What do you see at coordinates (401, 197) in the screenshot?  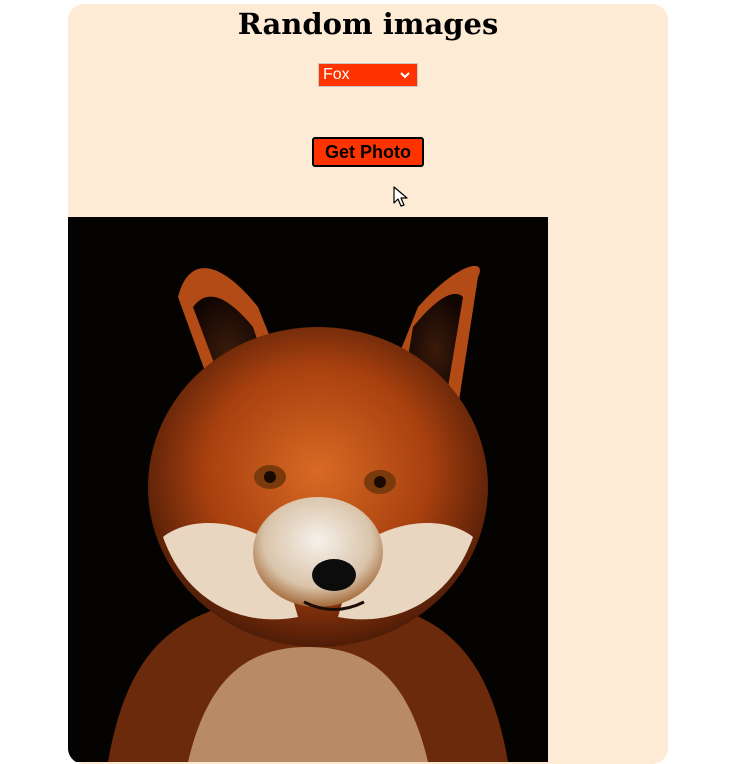 I see `mouse-cursor-icon` at bounding box center [401, 197].